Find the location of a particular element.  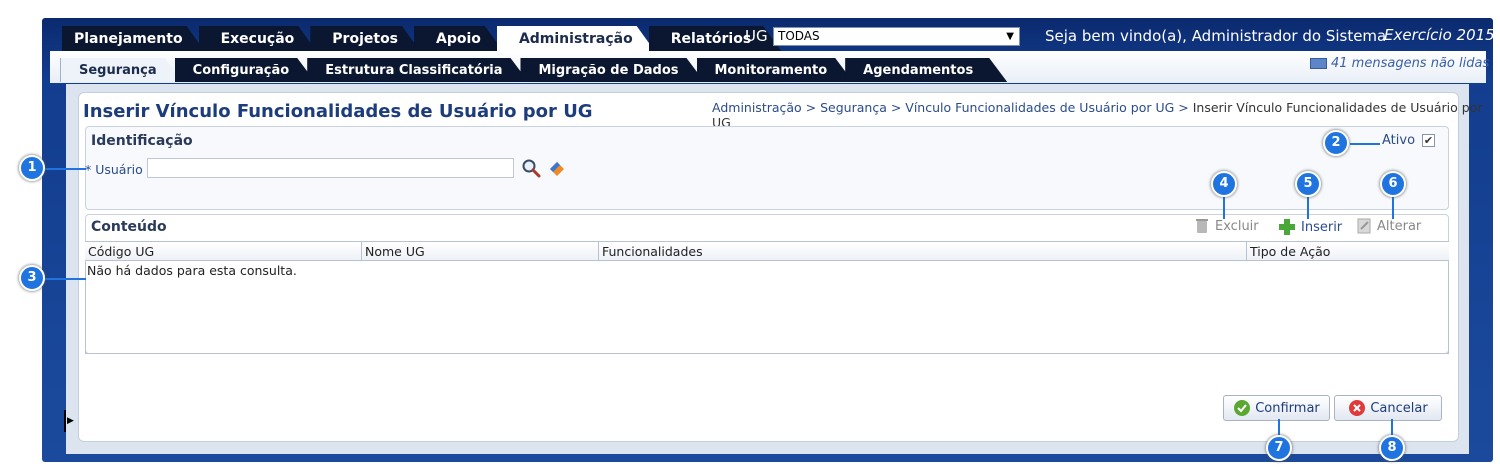

column-nome-ug: Nome UG is located at coordinates (480, 251).